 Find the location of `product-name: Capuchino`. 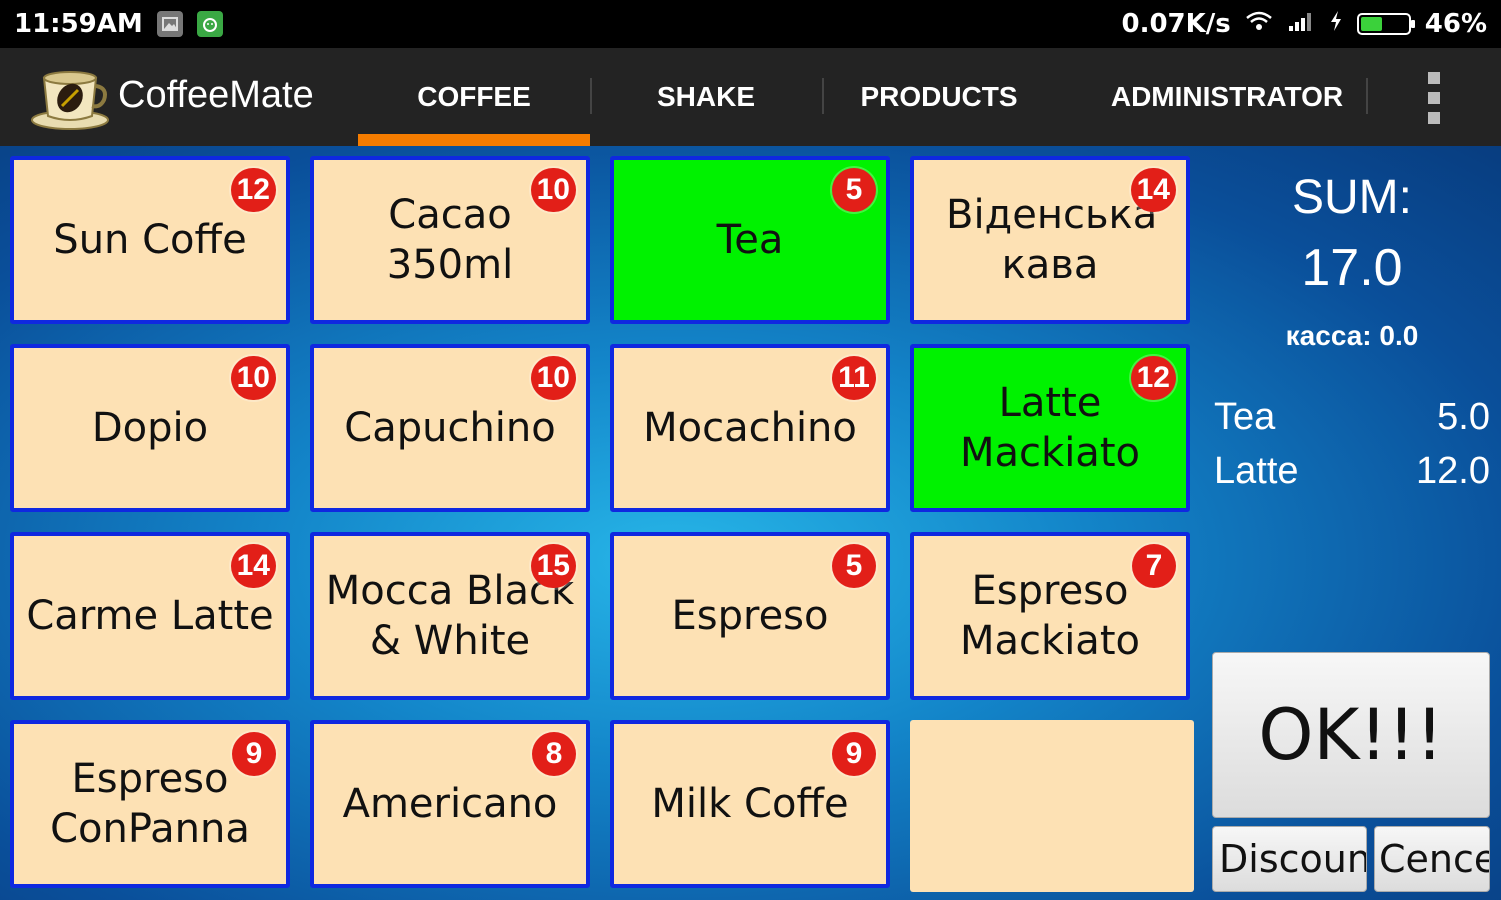

product-name: Capuchino is located at coordinates (450, 428).